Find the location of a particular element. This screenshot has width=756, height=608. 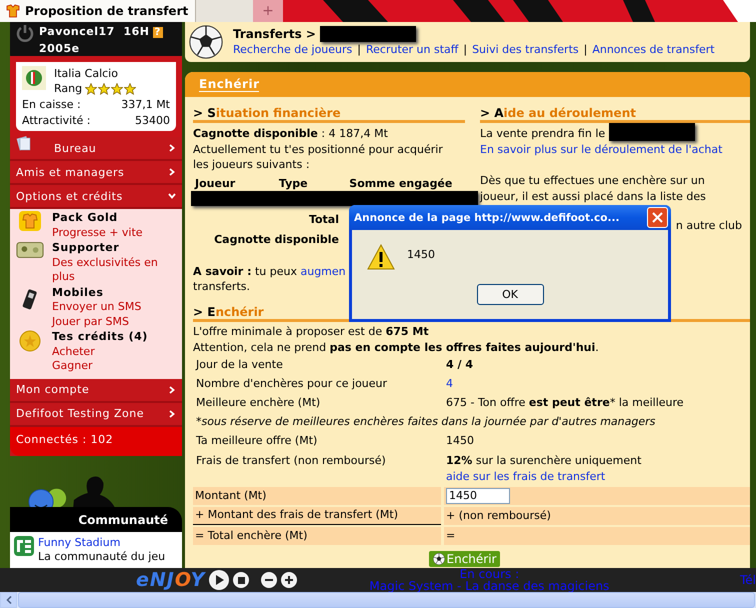

now-playing-label: En cours : is located at coordinates (490, 574).